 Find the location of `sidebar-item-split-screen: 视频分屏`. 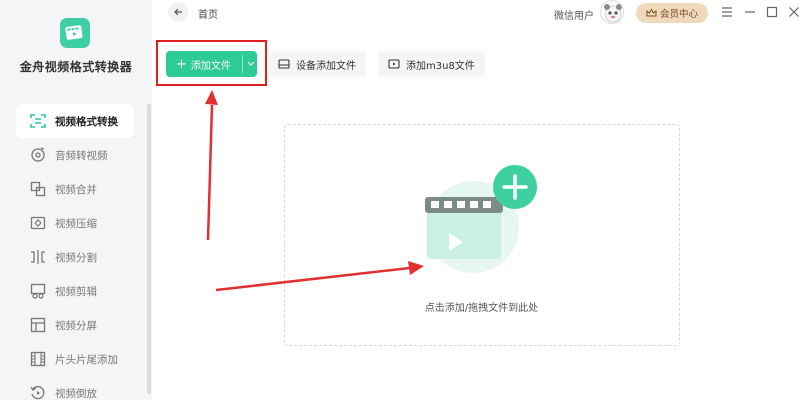

sidebar-item-split-screen: 视频分屏 is located at coordinates (75, 325).